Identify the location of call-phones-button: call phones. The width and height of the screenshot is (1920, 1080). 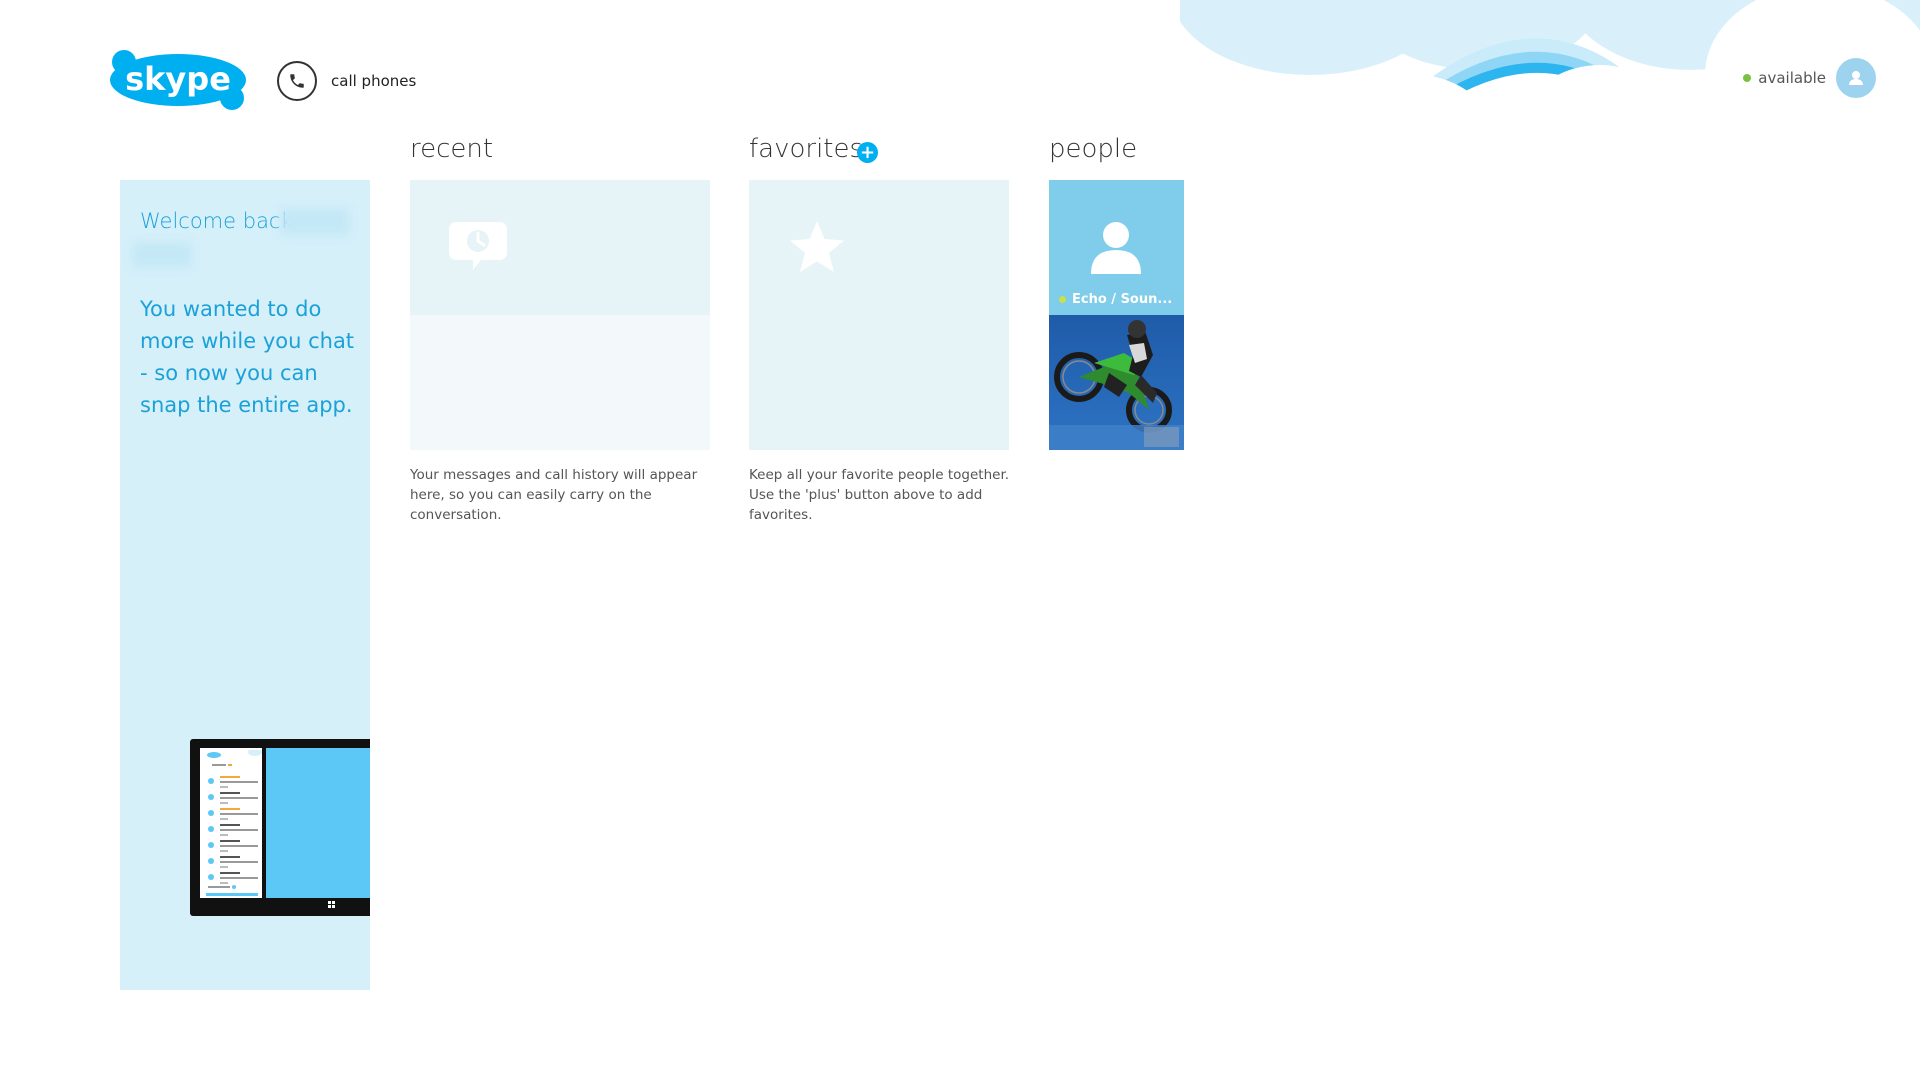
(346, 81).